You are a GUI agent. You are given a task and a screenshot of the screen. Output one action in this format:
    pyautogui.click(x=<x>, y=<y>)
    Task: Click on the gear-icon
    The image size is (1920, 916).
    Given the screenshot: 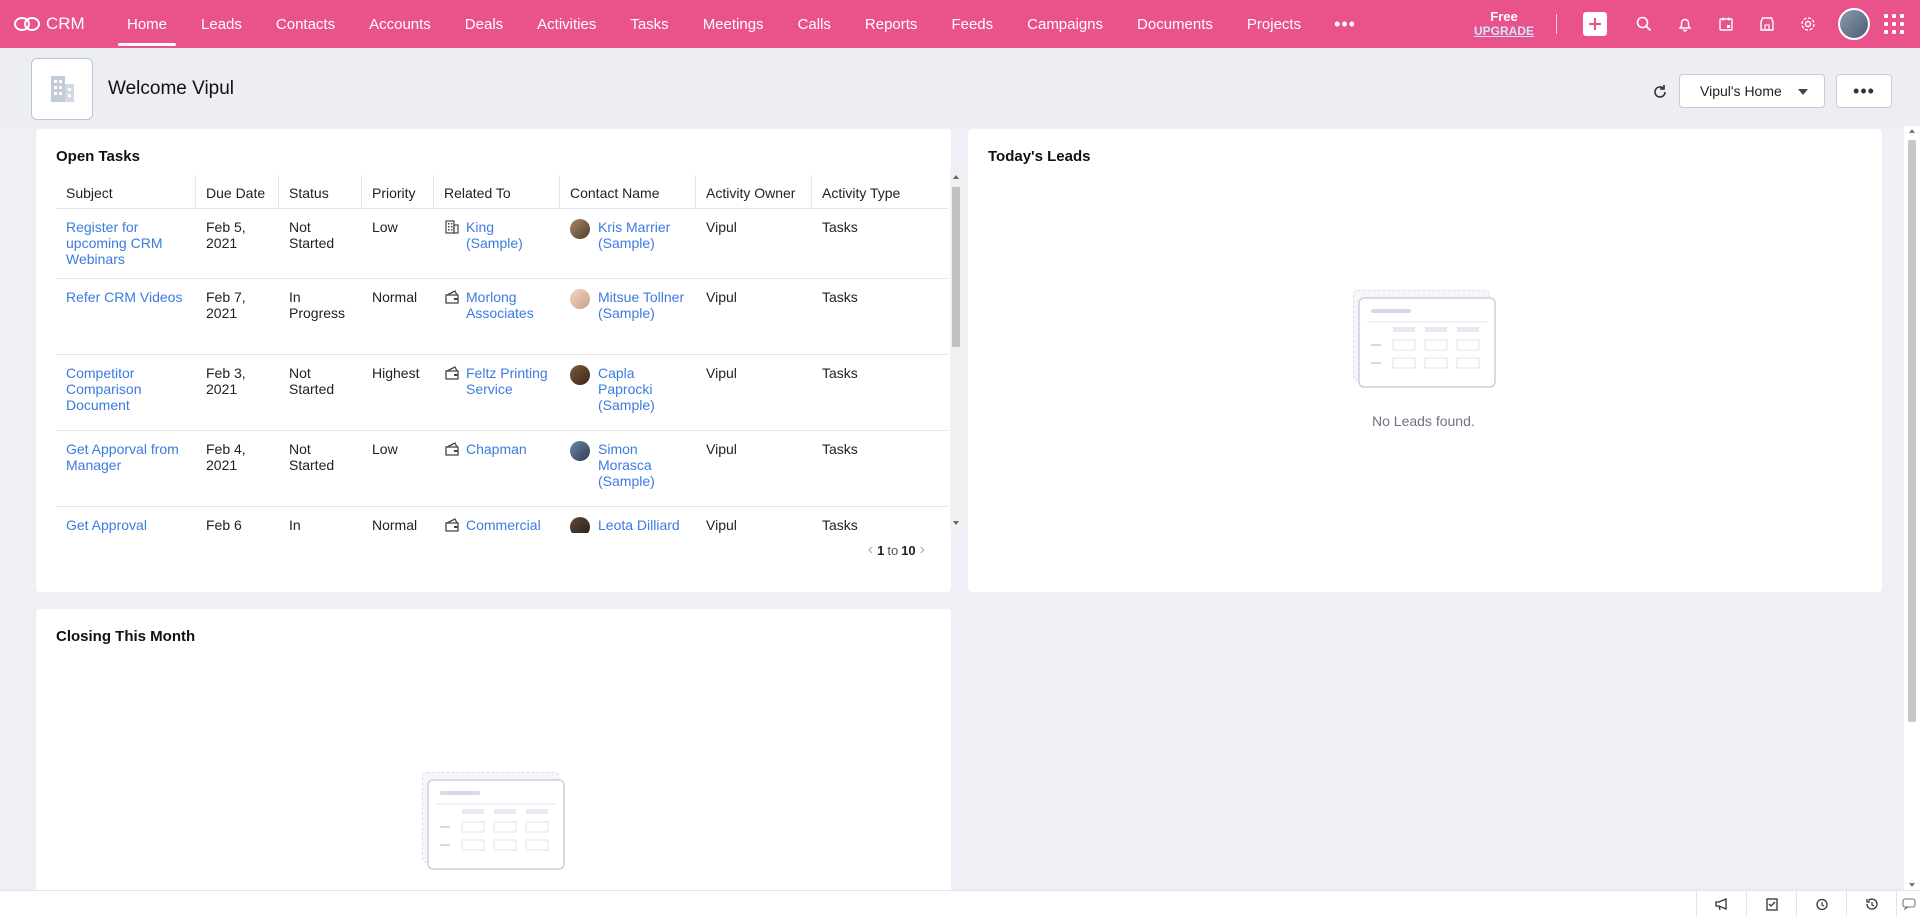 What is the action you would take?
    pyautogui.click(x=1807, y=24)
    